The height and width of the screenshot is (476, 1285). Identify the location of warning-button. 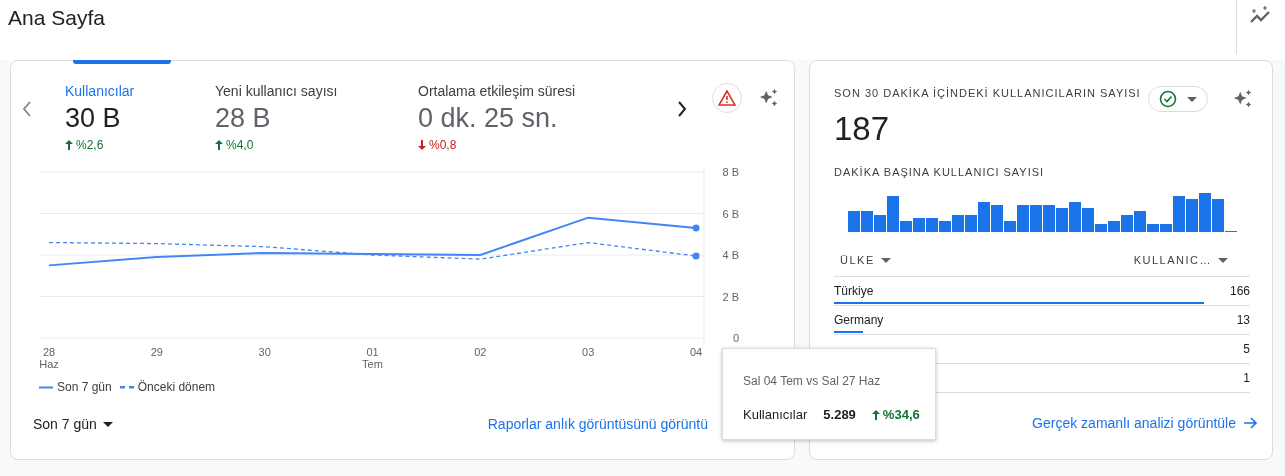
(727, 98).